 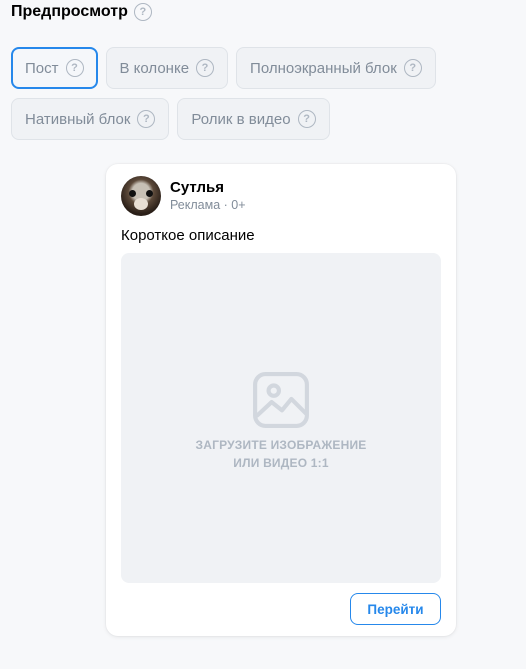 I want to click on page-title: Предпросмотр, so click(x=69, y=11).